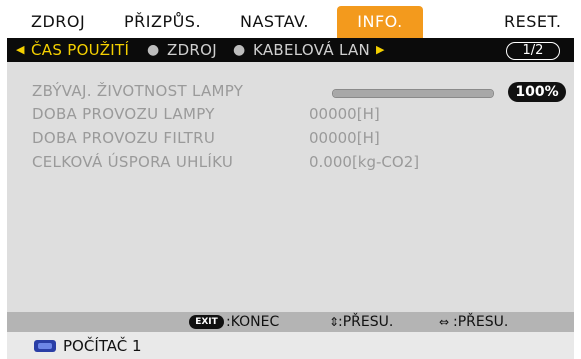 This screenshot has width=581, height=359. What do you see at coordinates (444, 322) in the screenshot?
I see `left-right-arrow-icon: ⇔` at bounding box center [444, 322].